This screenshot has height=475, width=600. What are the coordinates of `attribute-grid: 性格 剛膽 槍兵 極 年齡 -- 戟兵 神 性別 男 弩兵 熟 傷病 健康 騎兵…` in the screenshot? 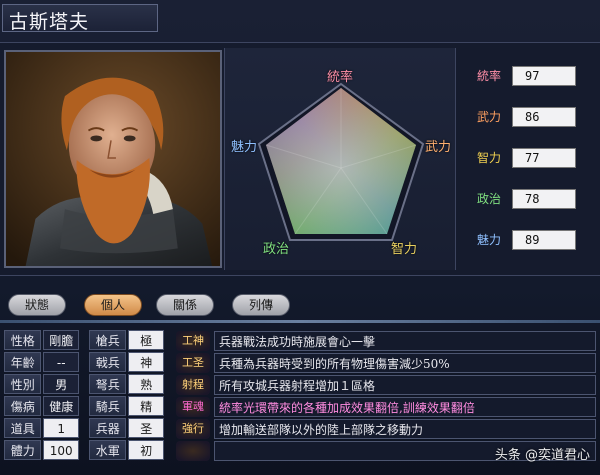 It's located at (84, 396).